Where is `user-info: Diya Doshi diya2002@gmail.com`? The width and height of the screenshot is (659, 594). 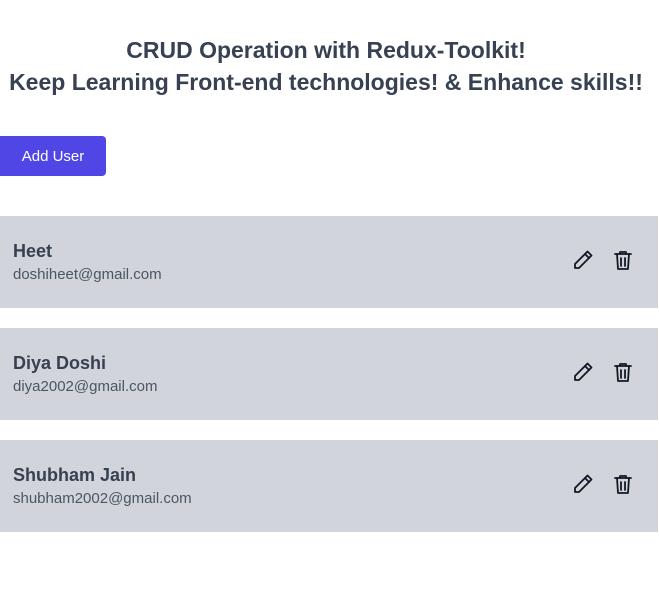 user-info: Diya Doshi diya2002@gmail.com is located at coordinates (85, 374).